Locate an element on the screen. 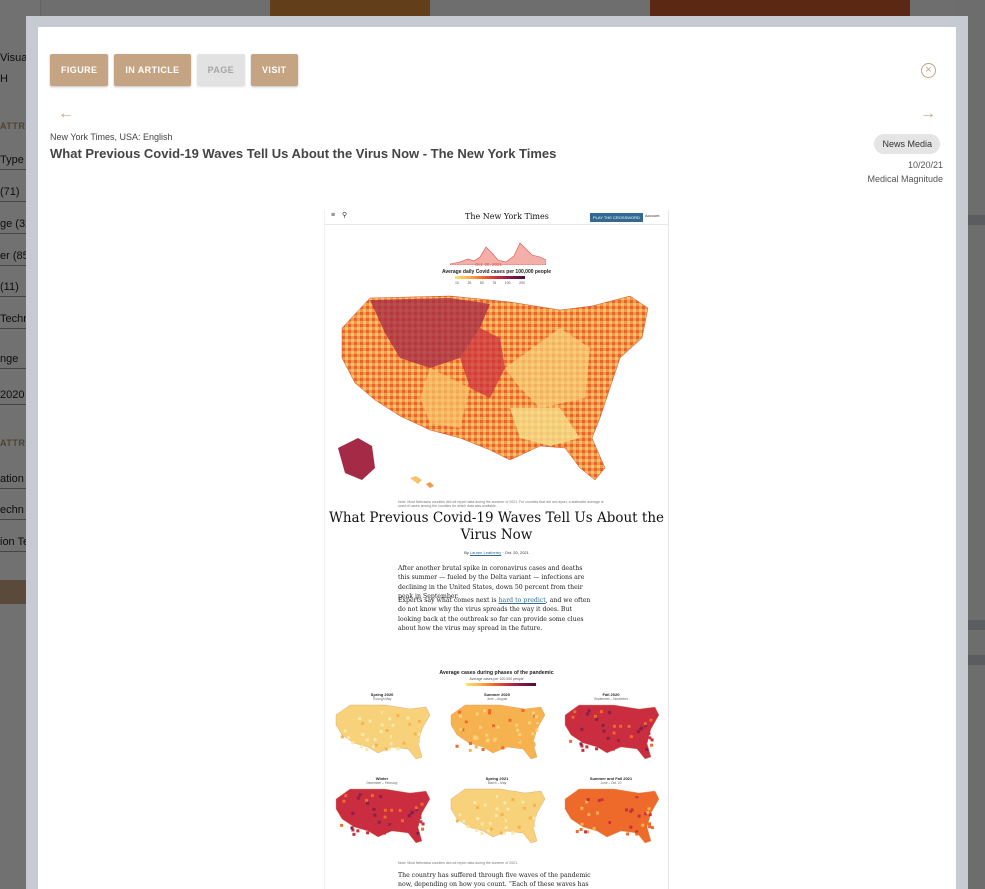 The height and width of the screenshot is (889, 985). byline-date: · Oct. 20, 2021 is located at coordinates (515, 552).